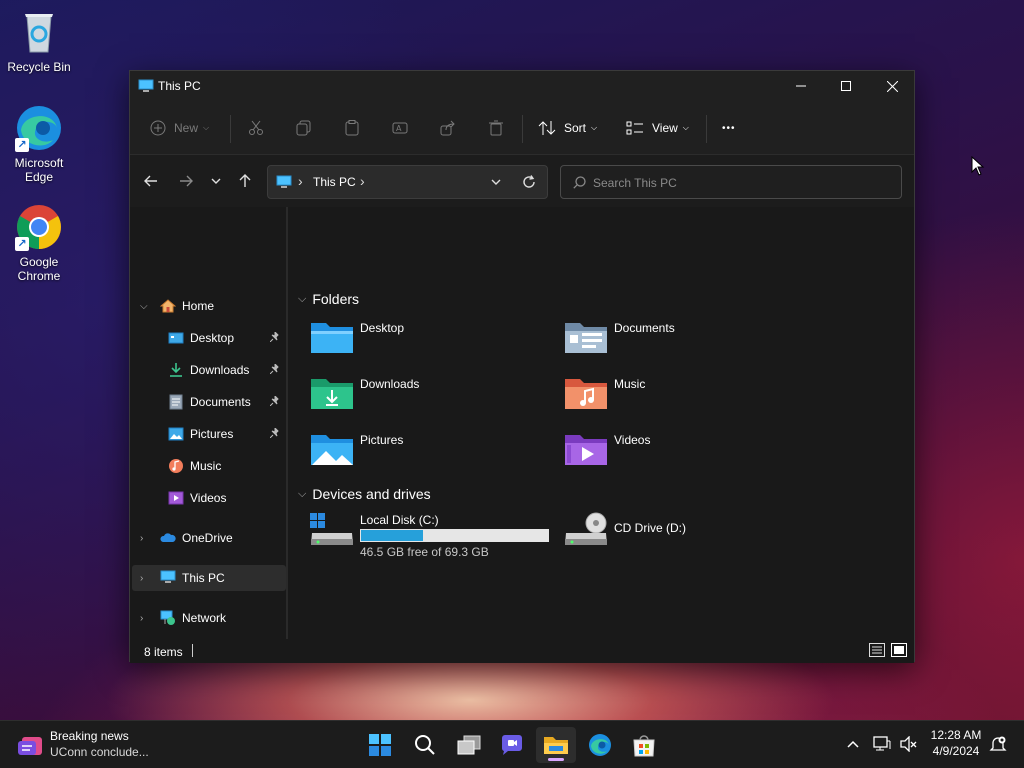 Image resolution: width=1024 pixels, height=768 pixels. I want to click on nav-item-downloads: Downloads, so click(209, 370).